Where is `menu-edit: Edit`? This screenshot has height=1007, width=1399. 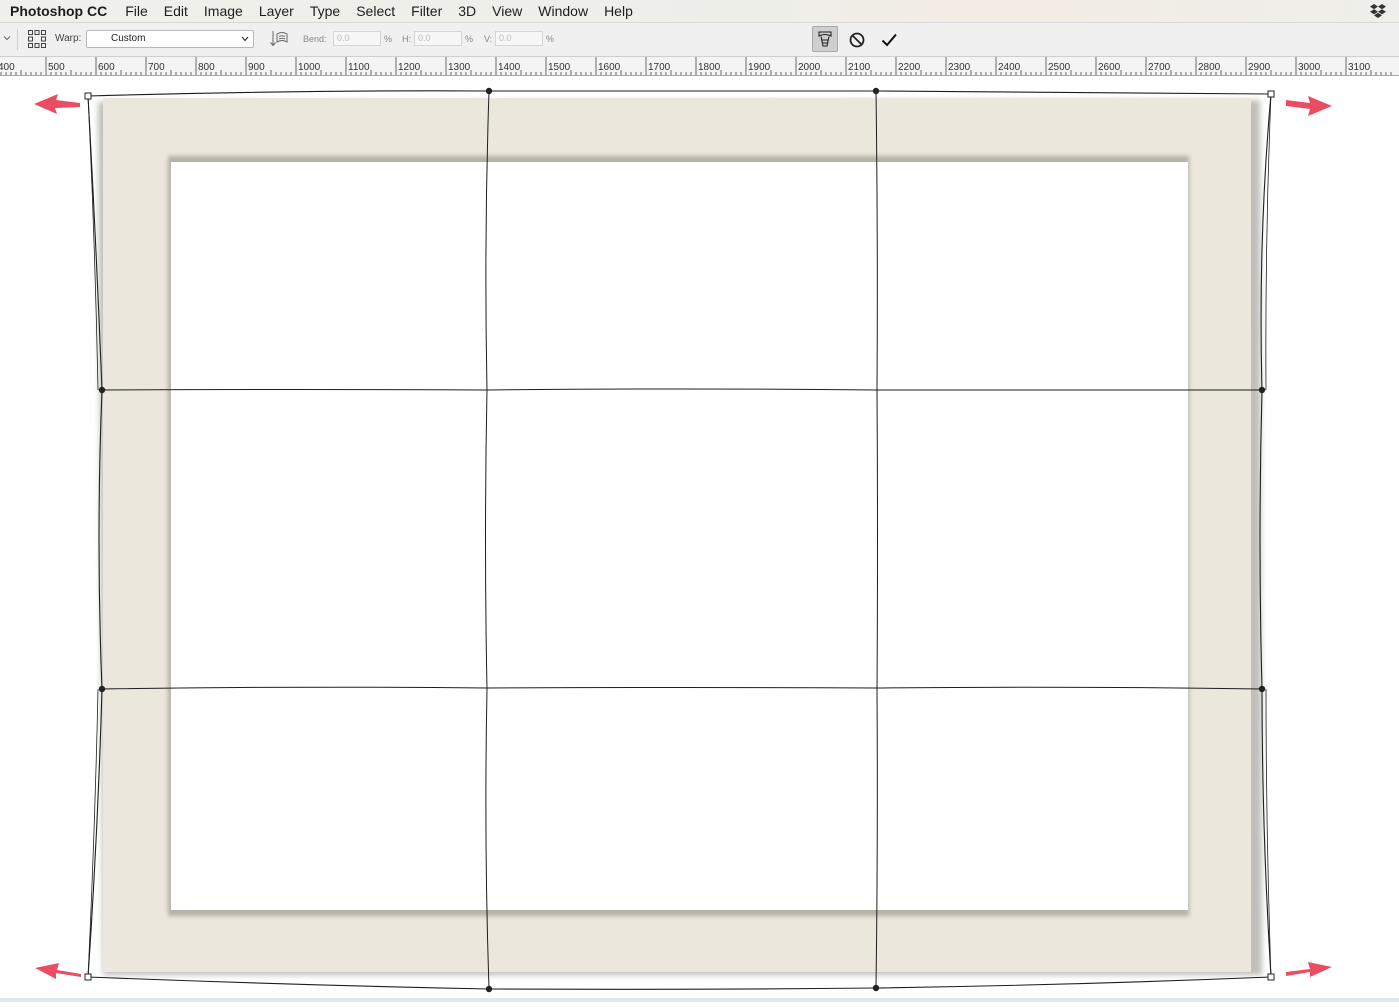 menu-edit: Edit is located at coordinates (176, 11).